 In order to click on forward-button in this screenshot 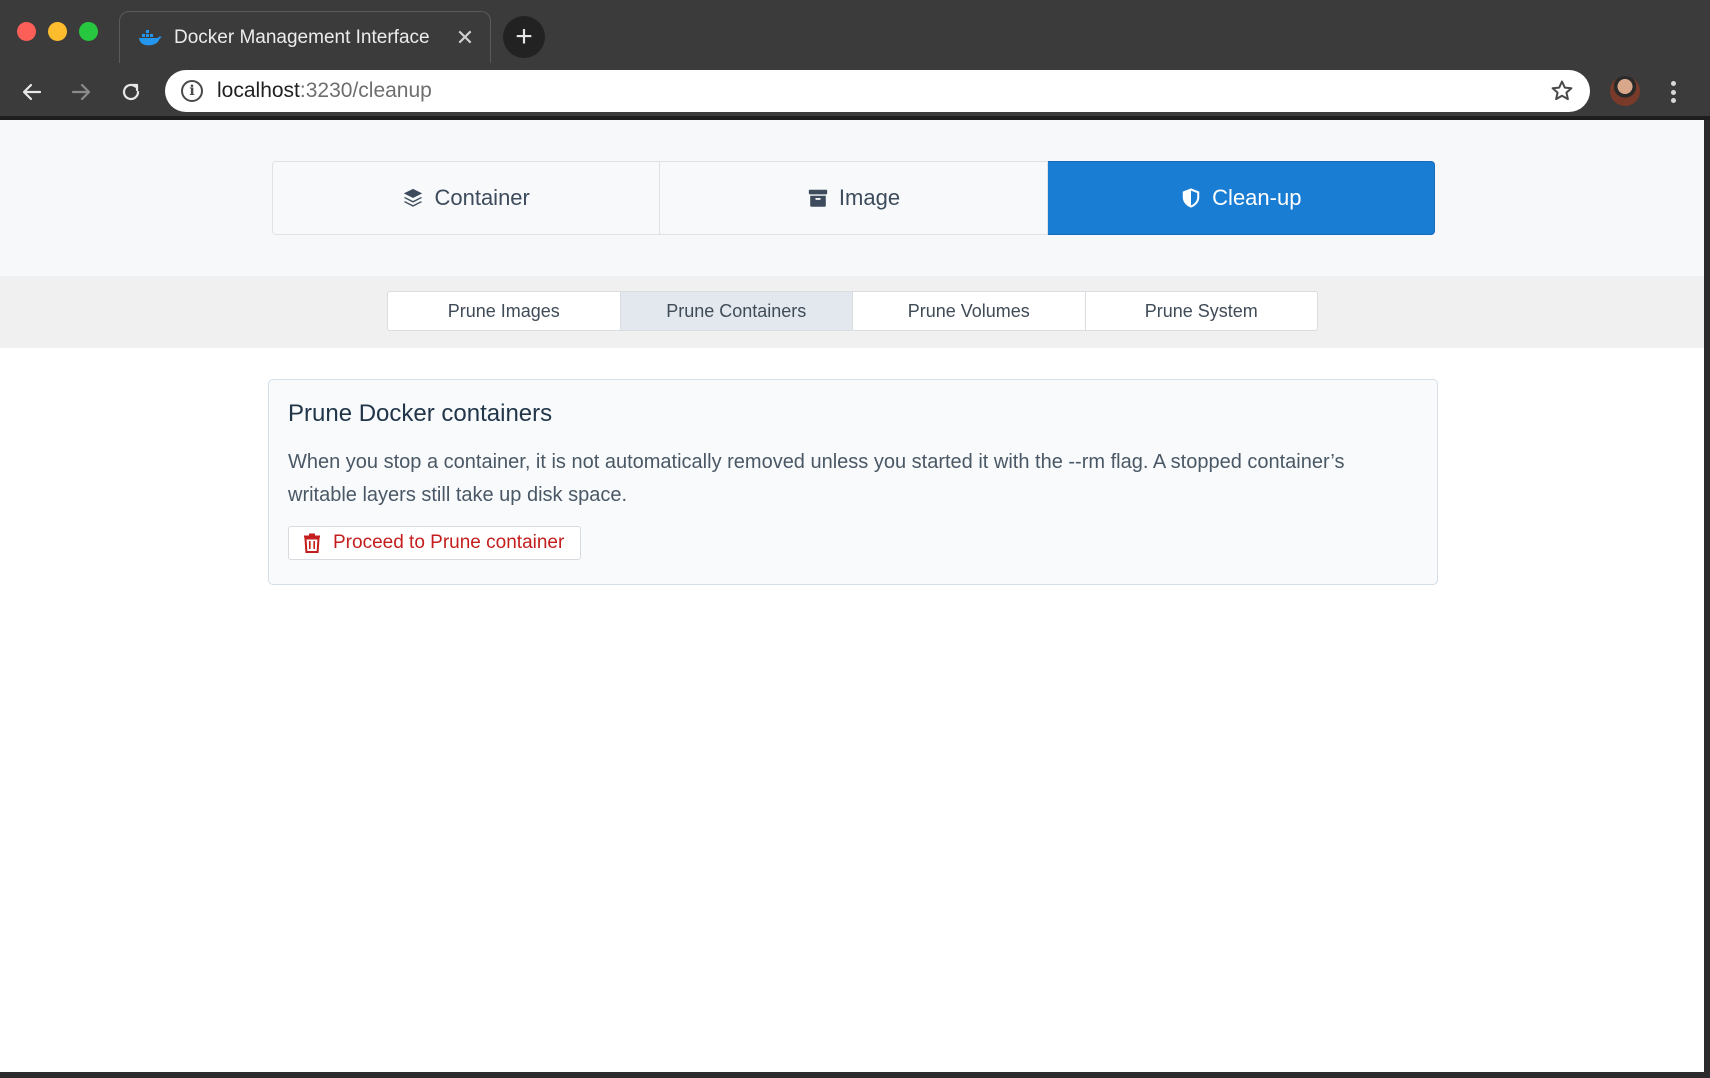, I will do `click(81, 92)`.